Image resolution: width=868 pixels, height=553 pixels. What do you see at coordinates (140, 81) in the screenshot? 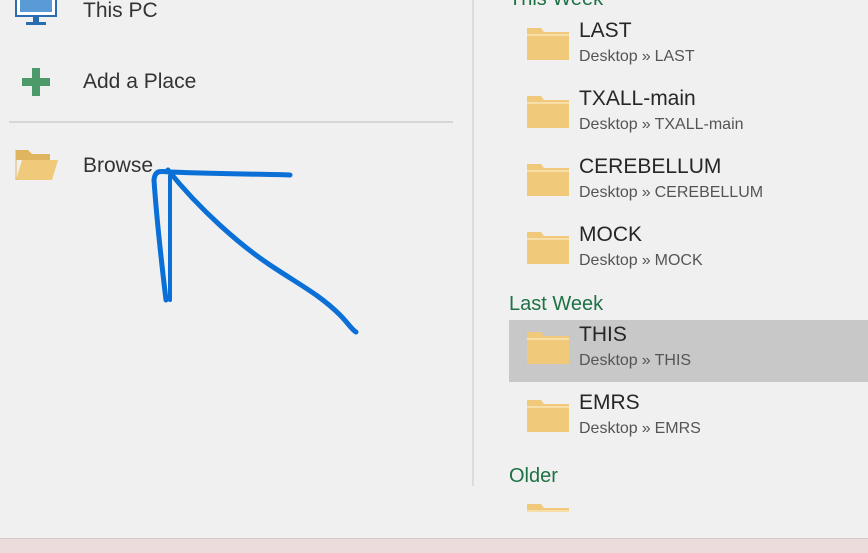
I see `place-add-a-place-label: Add a Place` at bounding box center [140, 81].